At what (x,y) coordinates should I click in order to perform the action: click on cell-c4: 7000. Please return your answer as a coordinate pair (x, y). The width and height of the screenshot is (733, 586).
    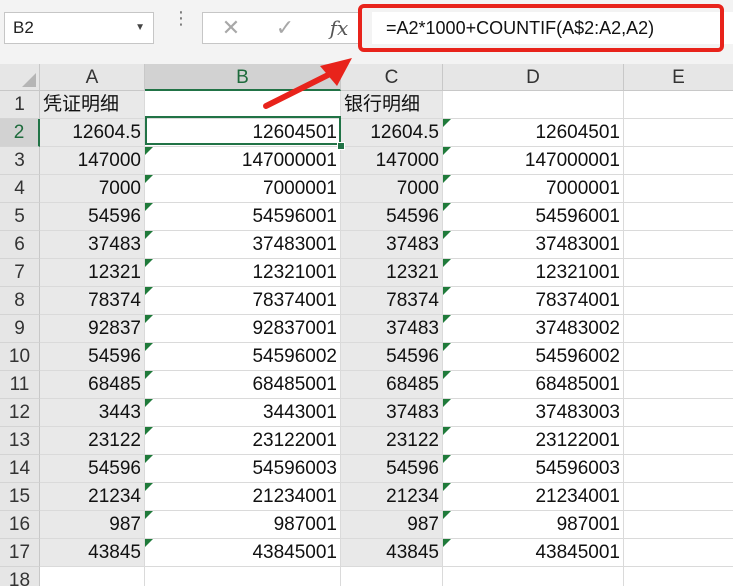
    Looking at the image, I should click on (392, 189).